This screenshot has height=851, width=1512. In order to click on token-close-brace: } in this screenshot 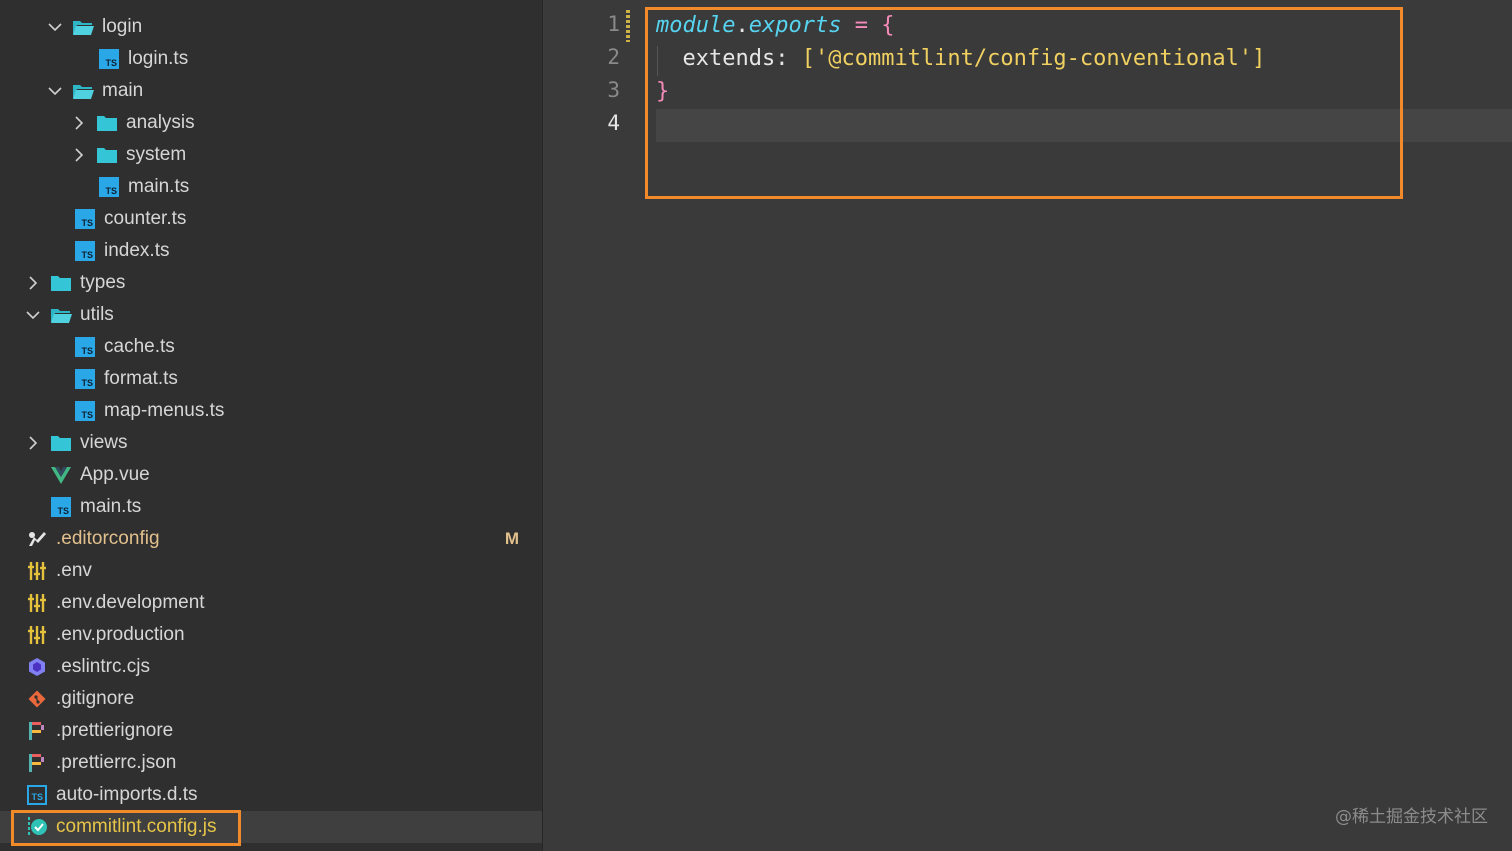, I will do `click(663, 91)`.